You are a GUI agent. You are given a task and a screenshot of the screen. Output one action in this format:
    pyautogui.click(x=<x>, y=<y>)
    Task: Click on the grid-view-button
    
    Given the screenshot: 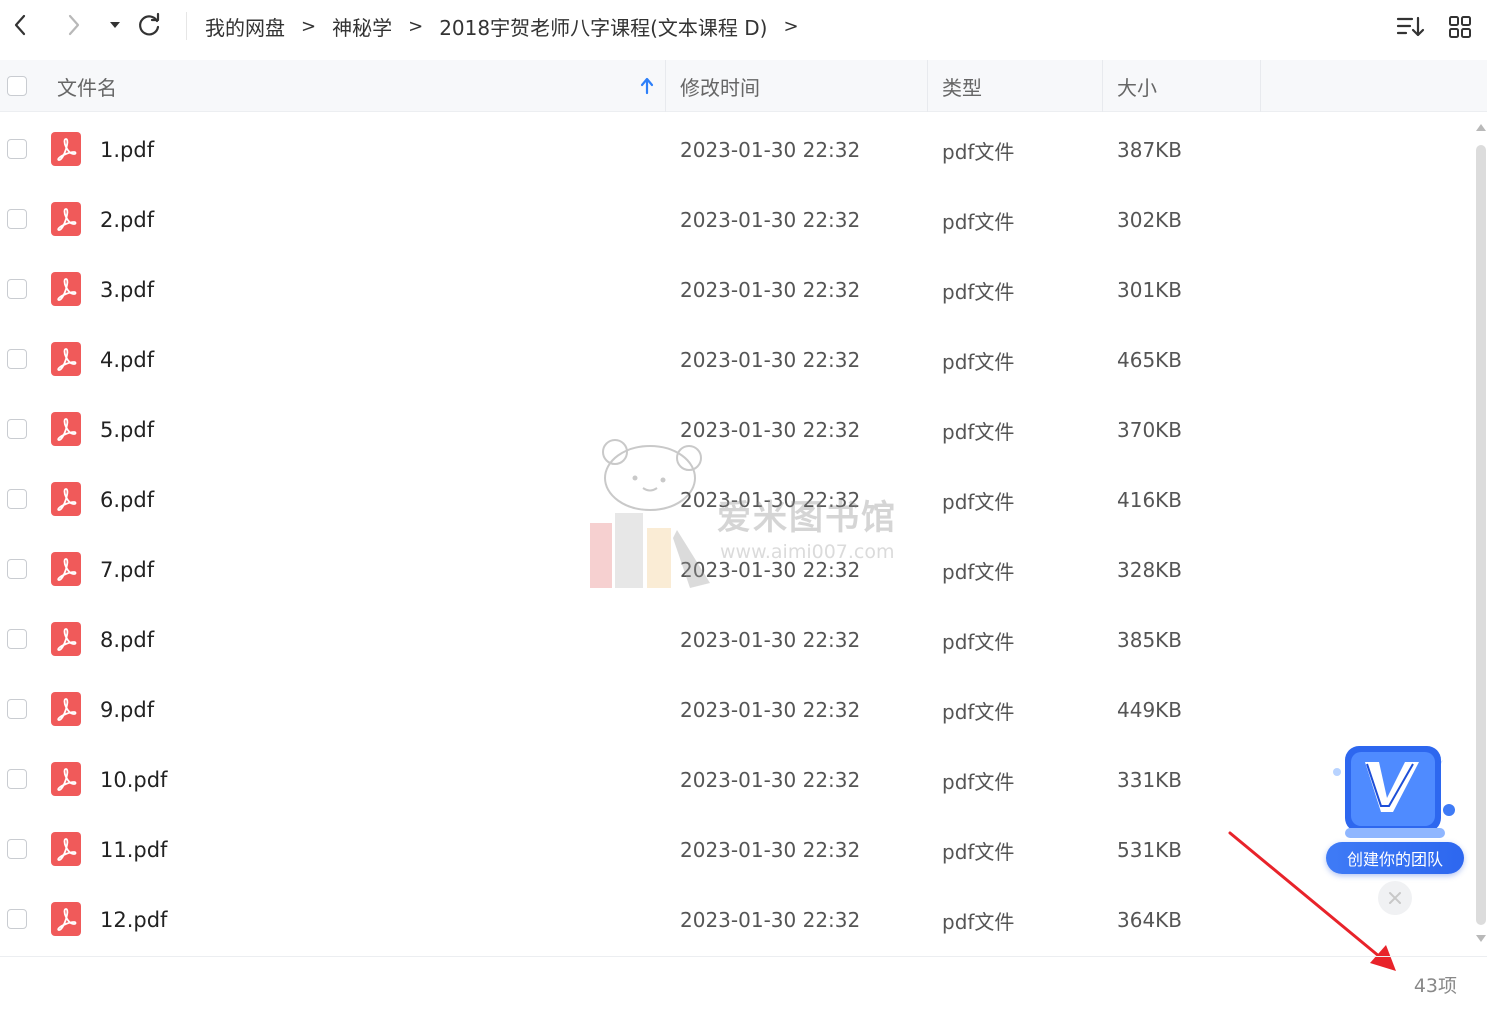 What is the action you would take?
    pyautogui.click(x=1460, y=27)
    